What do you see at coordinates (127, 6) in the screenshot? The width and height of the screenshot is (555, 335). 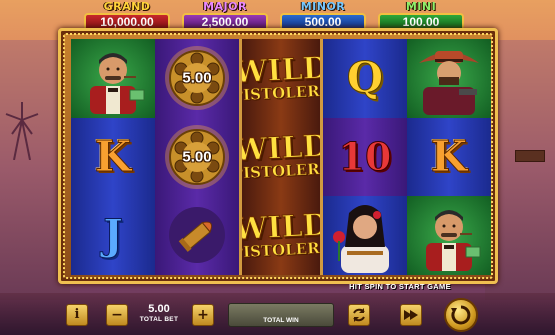 I see `jackpot-grand-label: GRAND` at bounding box center [127, 6].